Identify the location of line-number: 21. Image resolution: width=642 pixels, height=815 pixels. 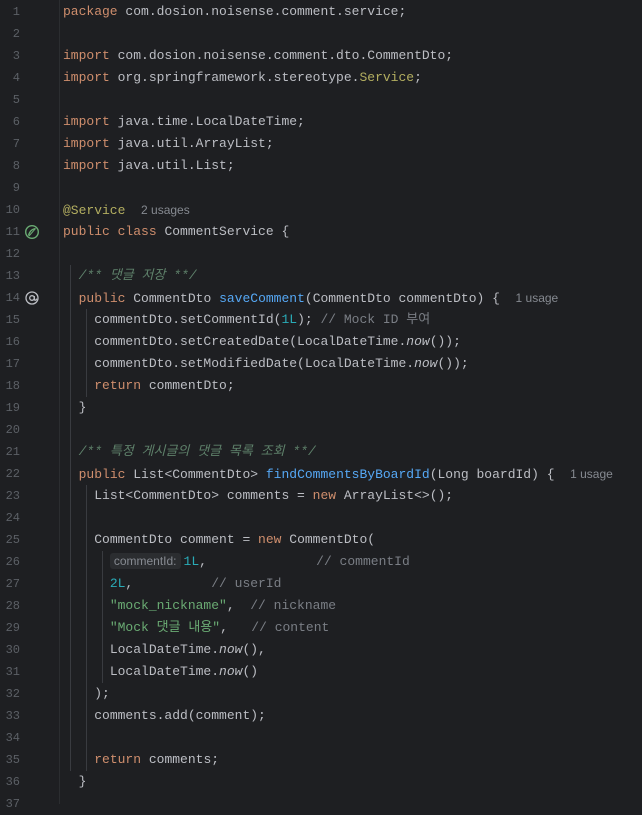
(12, 452).